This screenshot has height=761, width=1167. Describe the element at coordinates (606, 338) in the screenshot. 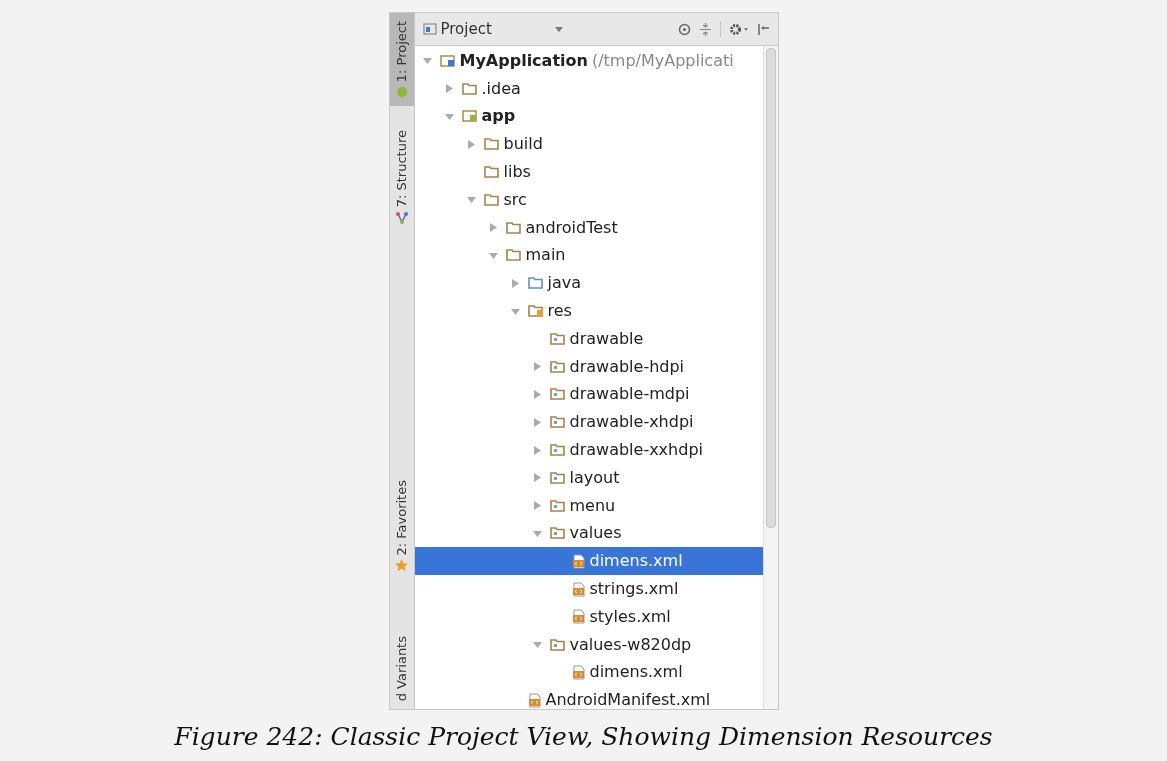

I see `tree-item-label: drawable` at that location.